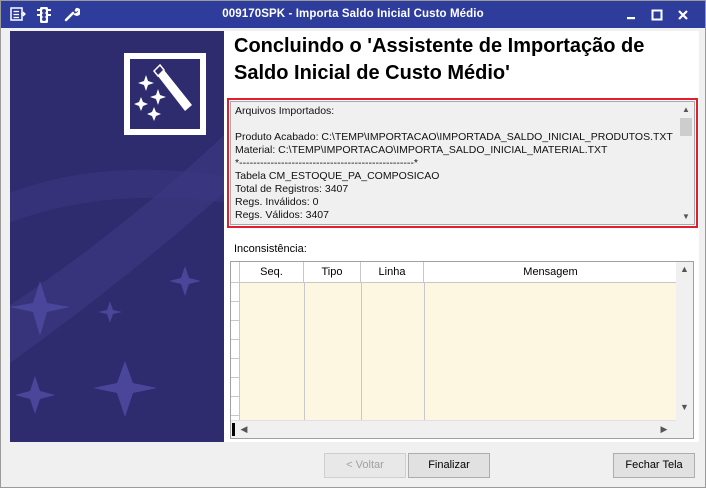  What do you see at coordinates (657, 14) in the screenshot?
I see `maximize-button` at bounding box center [657, 14].